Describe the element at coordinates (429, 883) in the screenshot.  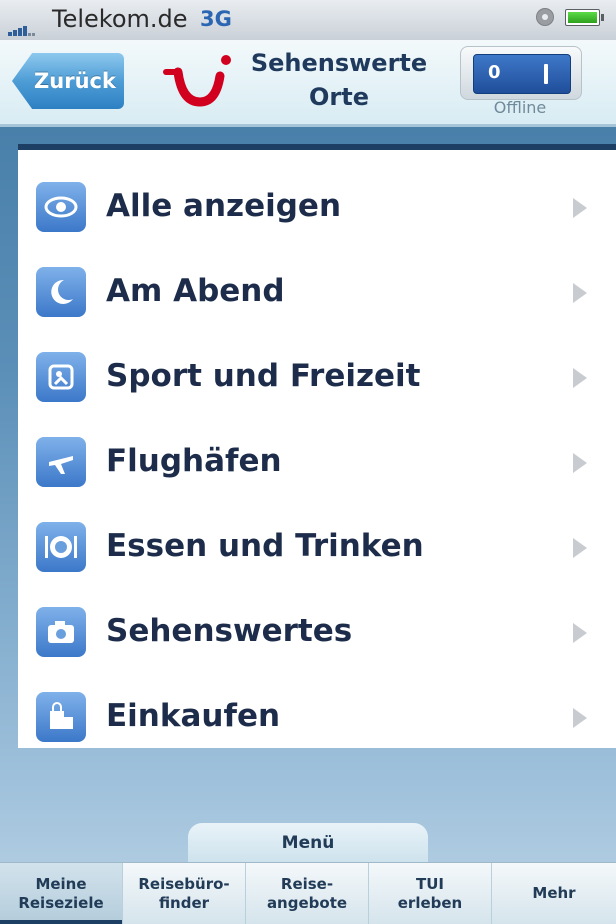
I see `tab-label-line-1: TUI` at that location.